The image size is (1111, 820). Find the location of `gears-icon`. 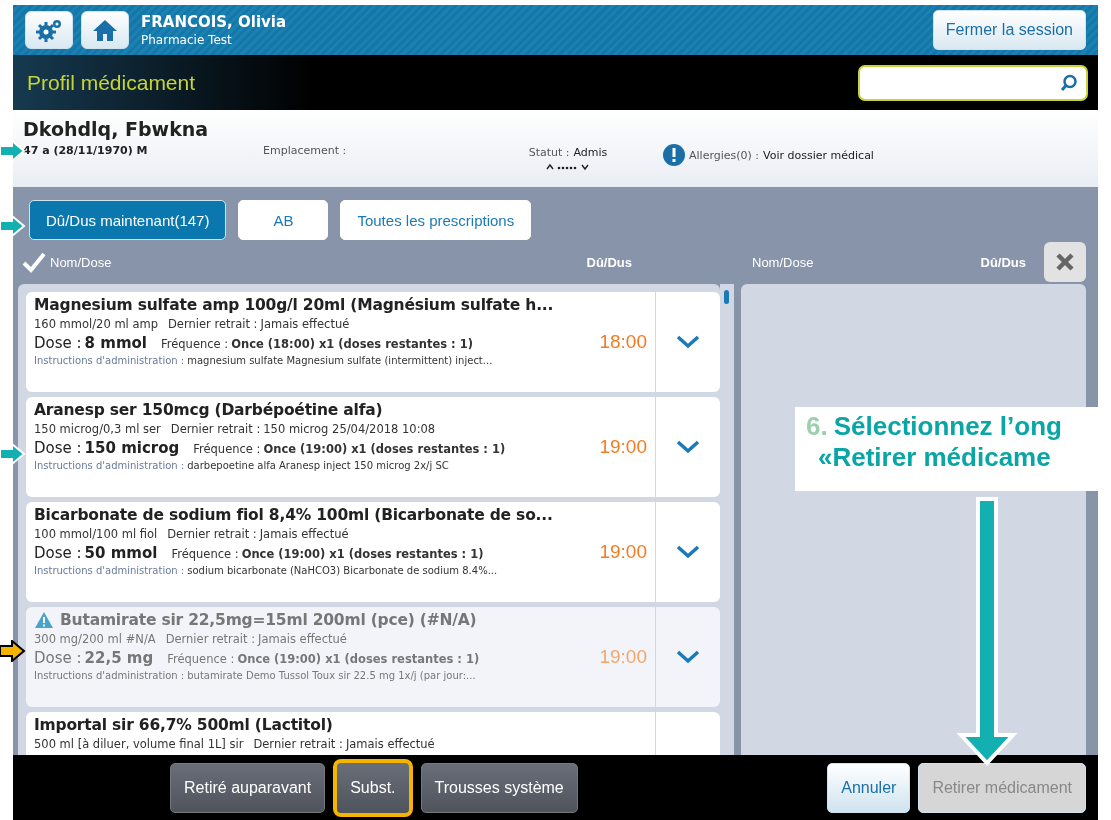

gears-icon is located at coordinates (49, 30).